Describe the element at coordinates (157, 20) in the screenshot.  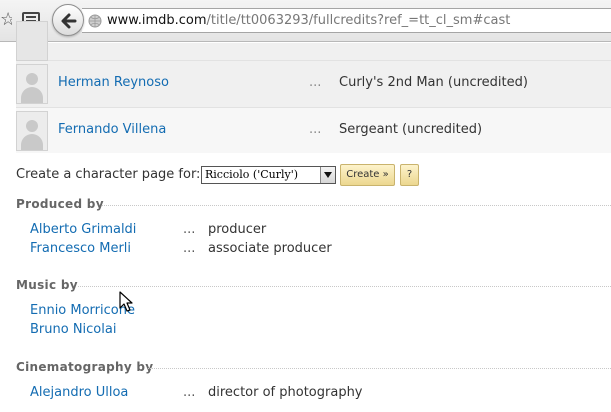
I see `url-domain: www.imdb.com` at that location.